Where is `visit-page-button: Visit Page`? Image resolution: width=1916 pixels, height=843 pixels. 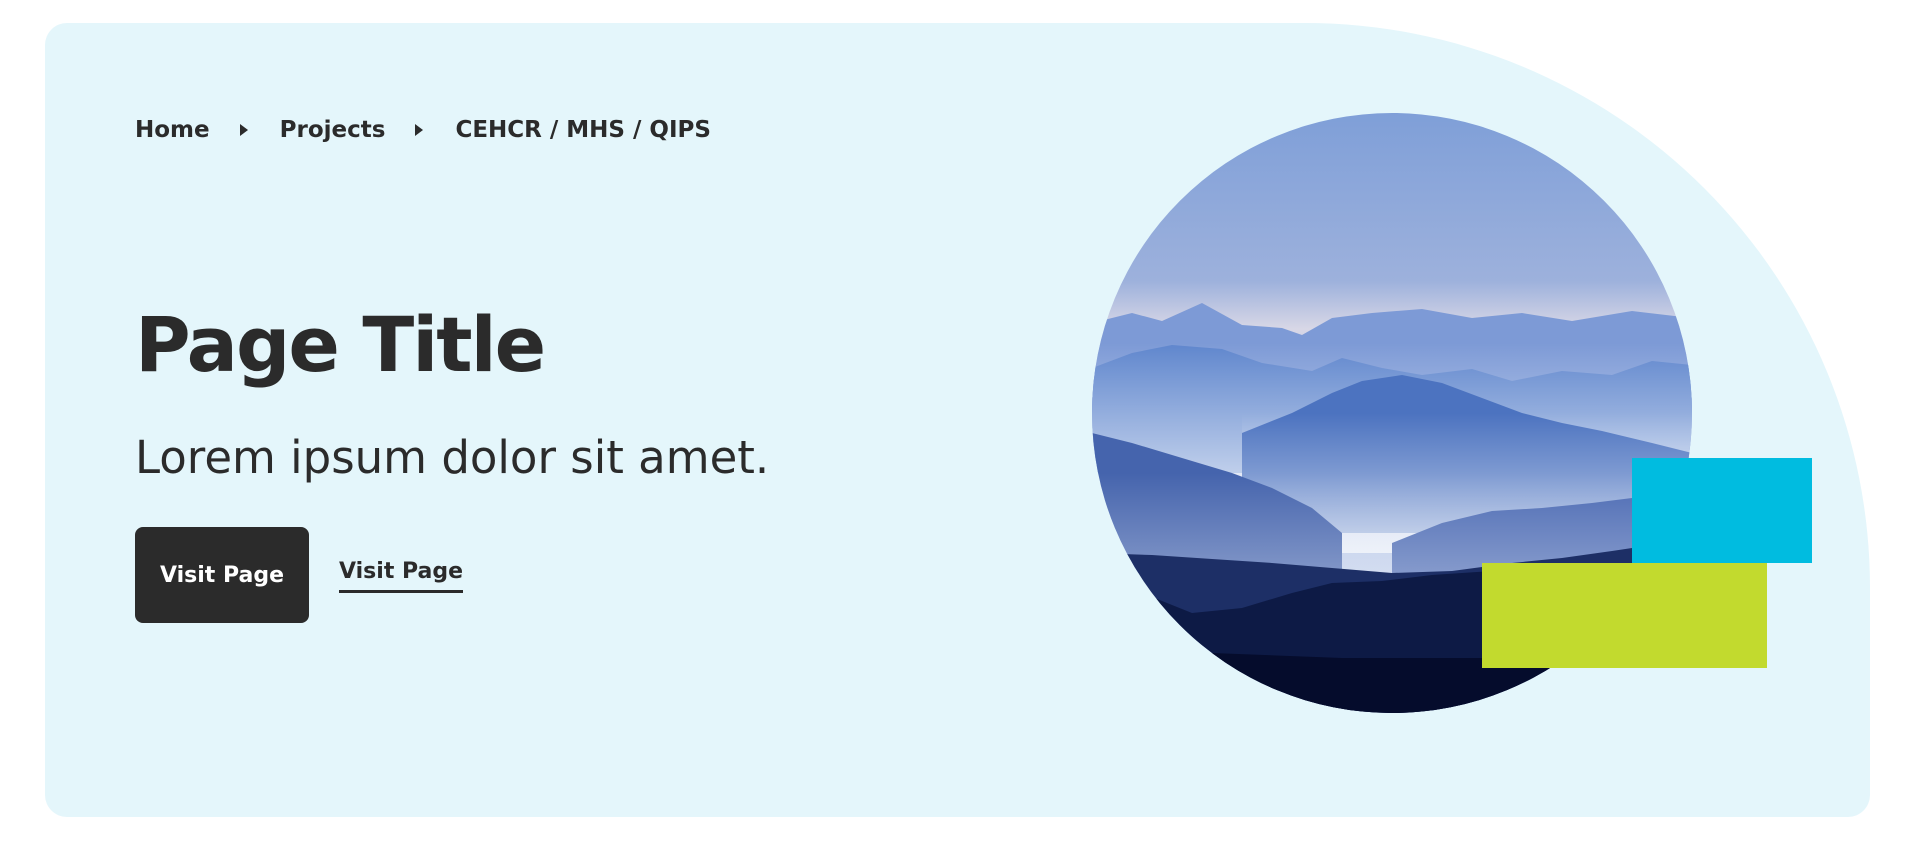 visit-page-button: Visit Page is located at coordinates (222, 575).